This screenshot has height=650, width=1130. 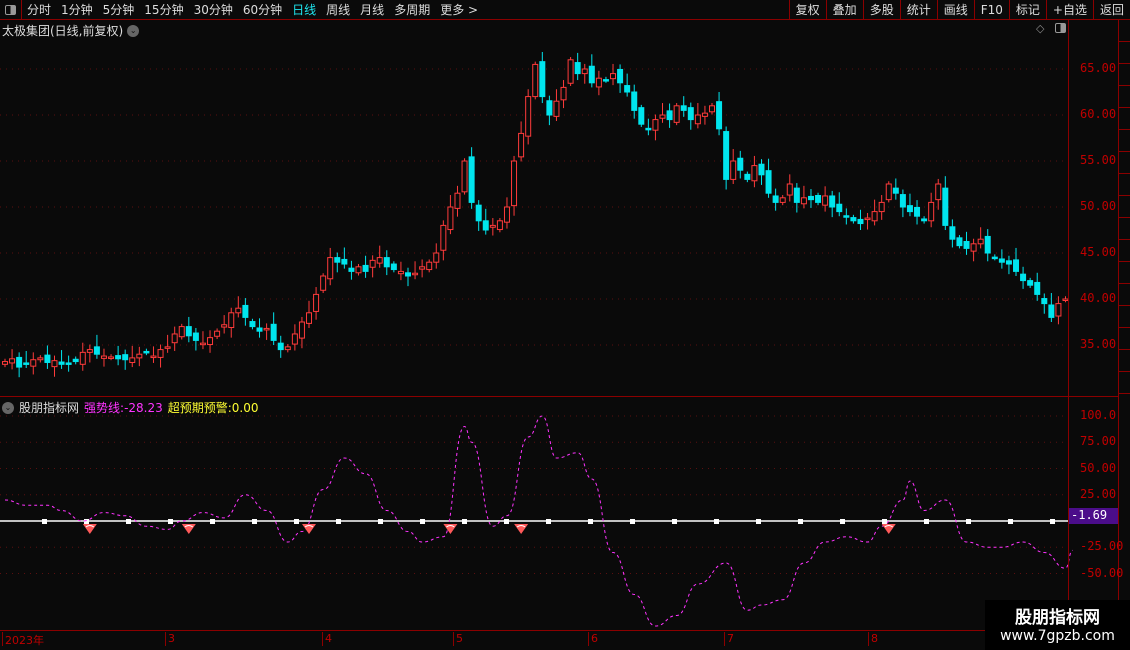 What do you see at coordinates (327, 639) in the screenshot?
I see `time-axis-label: 4` at bounding box center [327, 639].